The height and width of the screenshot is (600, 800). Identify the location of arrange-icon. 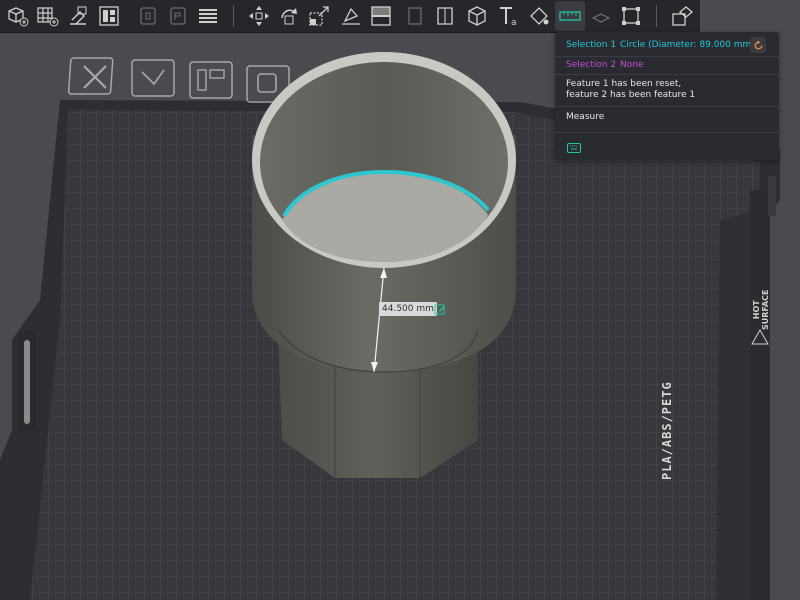
(109, 16).